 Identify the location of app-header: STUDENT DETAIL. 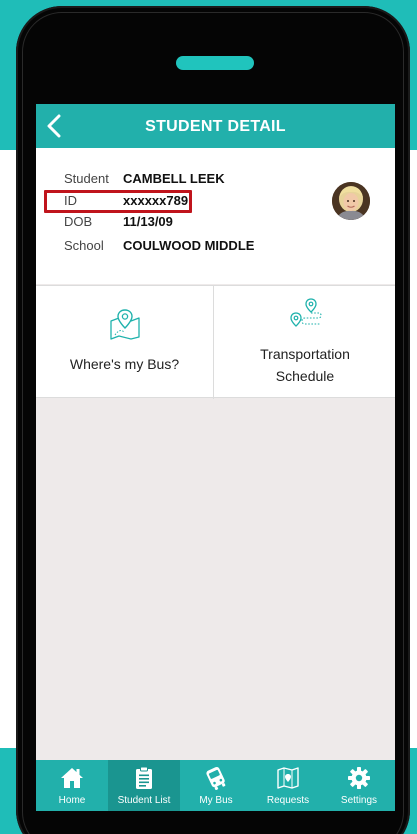
(215, 126).